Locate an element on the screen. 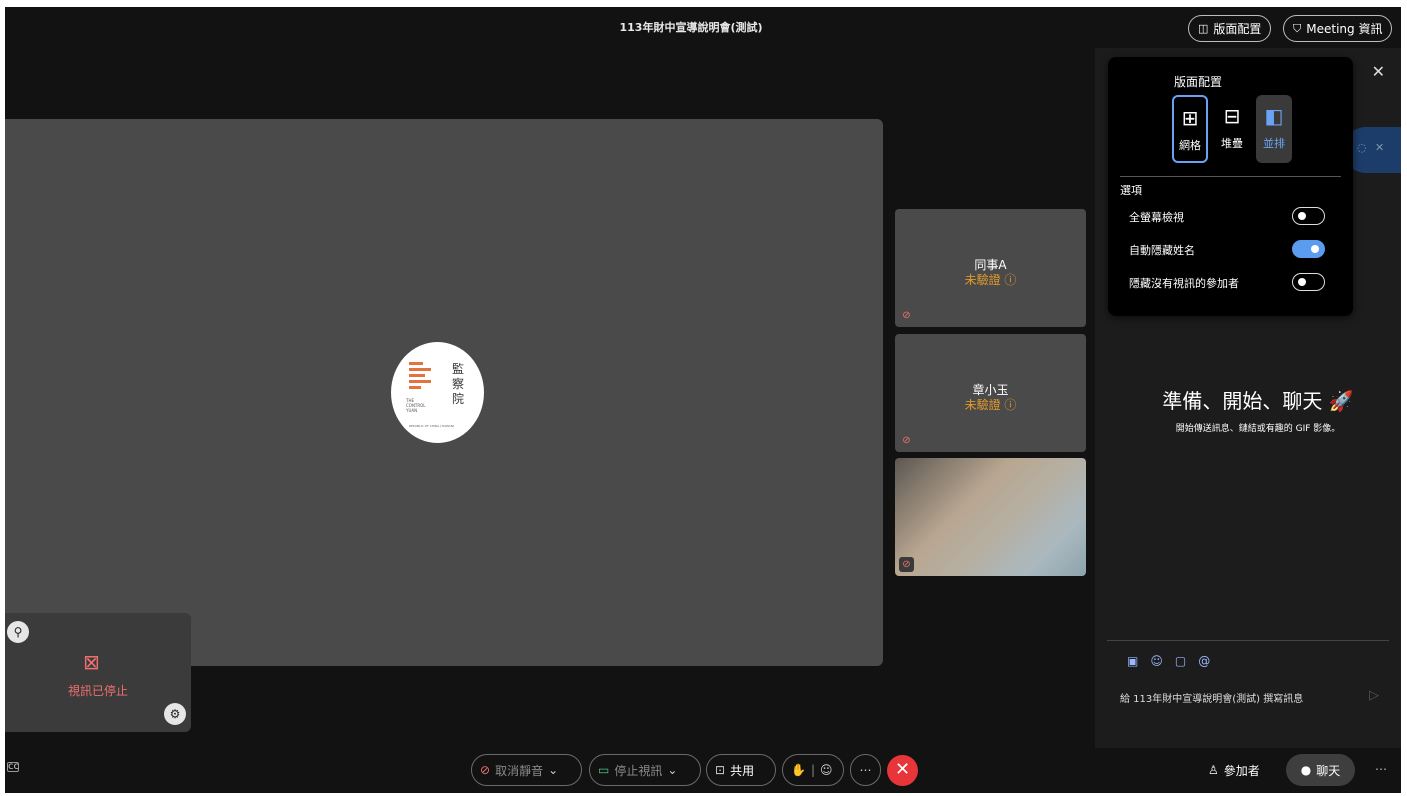 The image size is (1407, 796). participant-tile: 同事A 未驗證 ⓘ ⊘ is located at coordinates (990, 268).